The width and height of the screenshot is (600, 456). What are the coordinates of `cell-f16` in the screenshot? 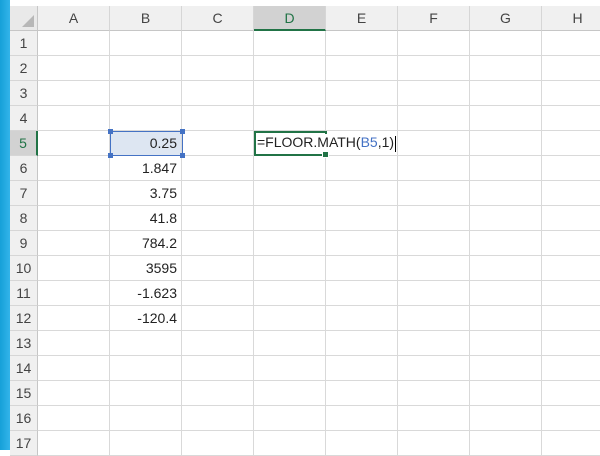 It's located at (434, 418).